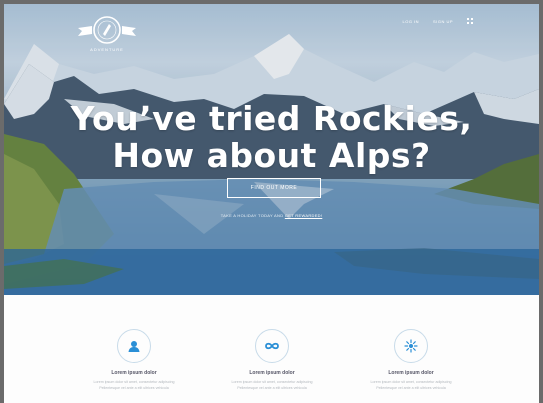 The width and height of the screenshot is (543, 403). Describe the element at coordinates (271, 155) in the screenshot. I see `headline-line-2: How about Alps?` at that location.